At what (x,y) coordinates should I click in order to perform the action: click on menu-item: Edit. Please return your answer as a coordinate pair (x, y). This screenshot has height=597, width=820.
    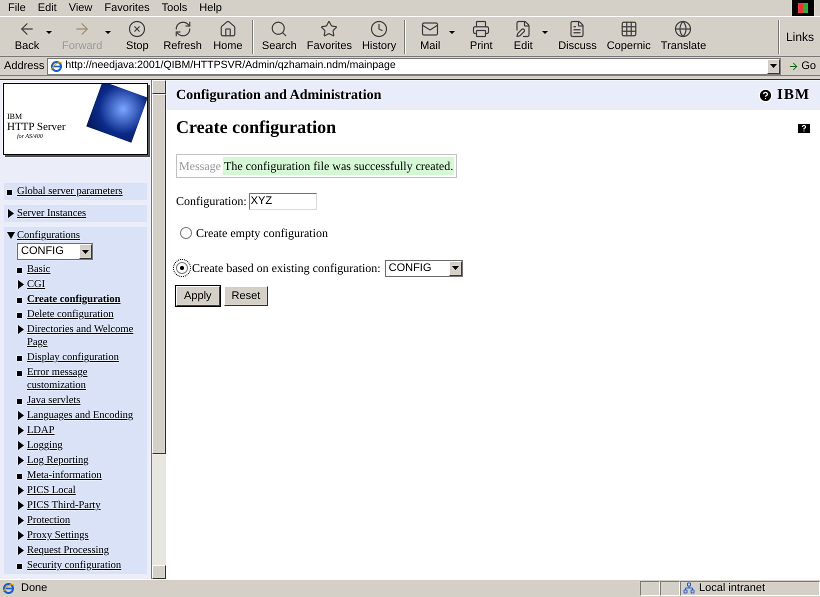
    Looking at the image, I should click on (47, 8).